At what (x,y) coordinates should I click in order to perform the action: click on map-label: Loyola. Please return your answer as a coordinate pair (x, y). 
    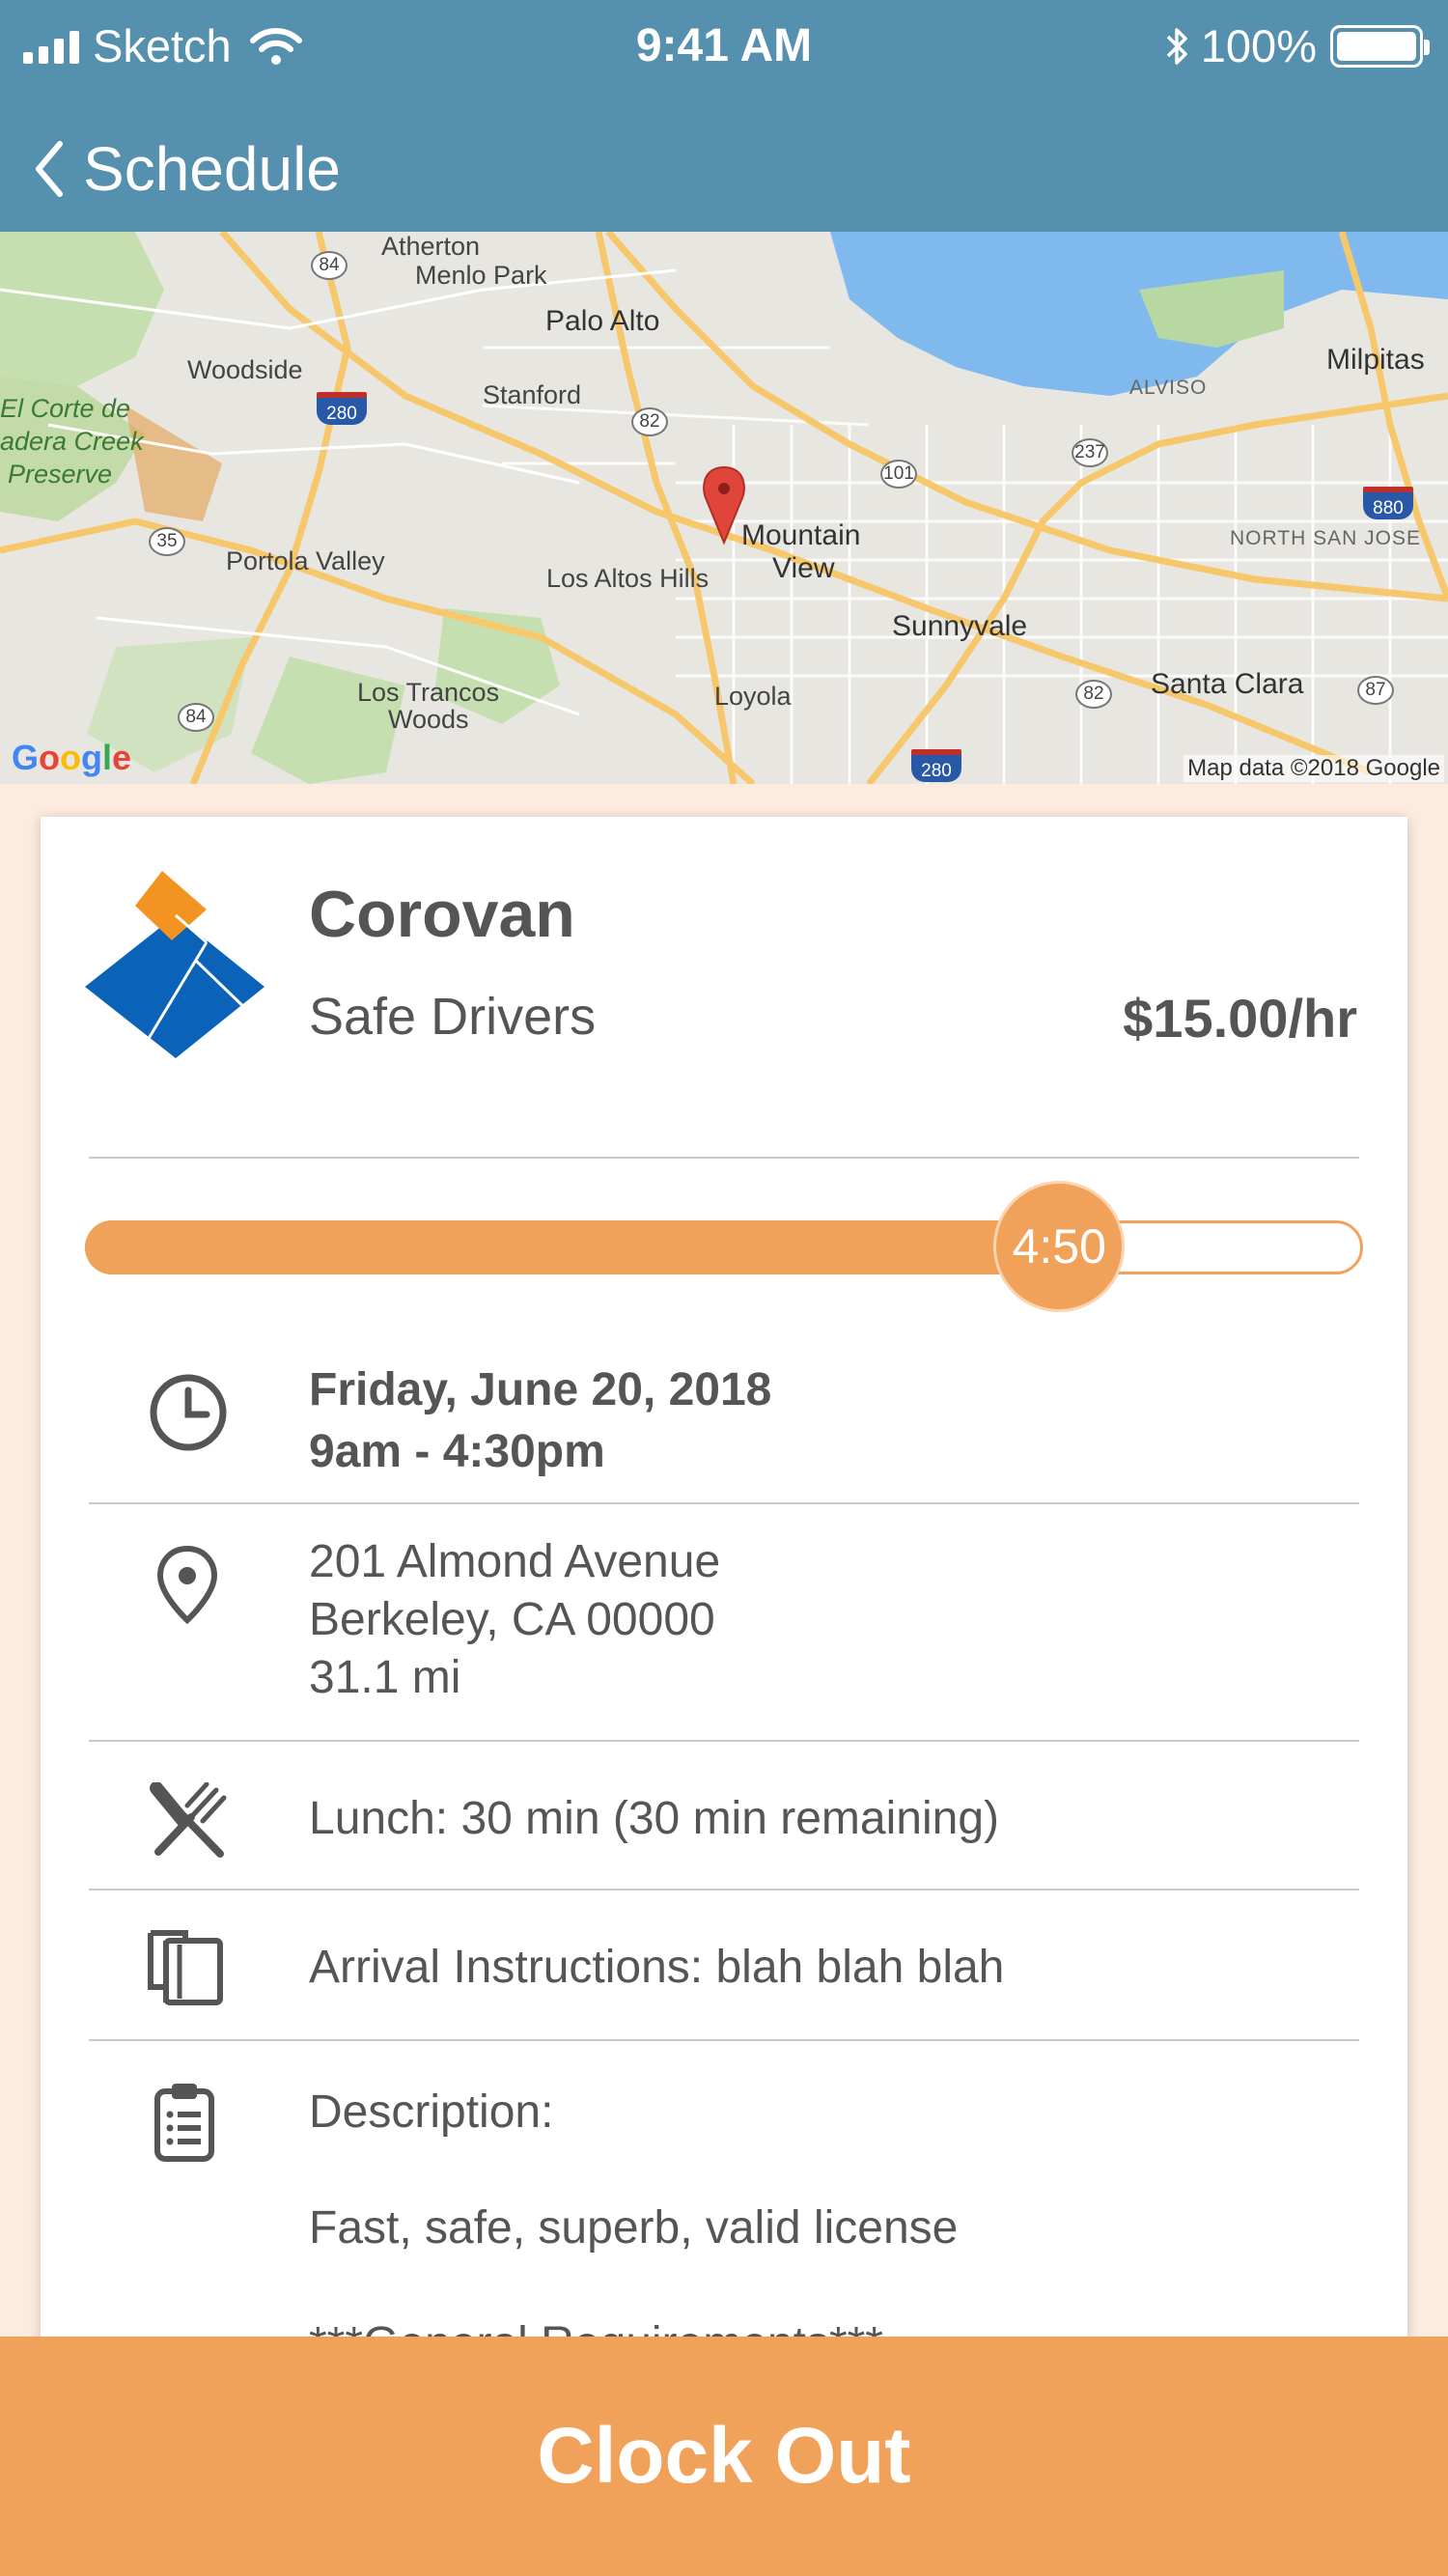
    Looking at the image, I should click on (753, 697).